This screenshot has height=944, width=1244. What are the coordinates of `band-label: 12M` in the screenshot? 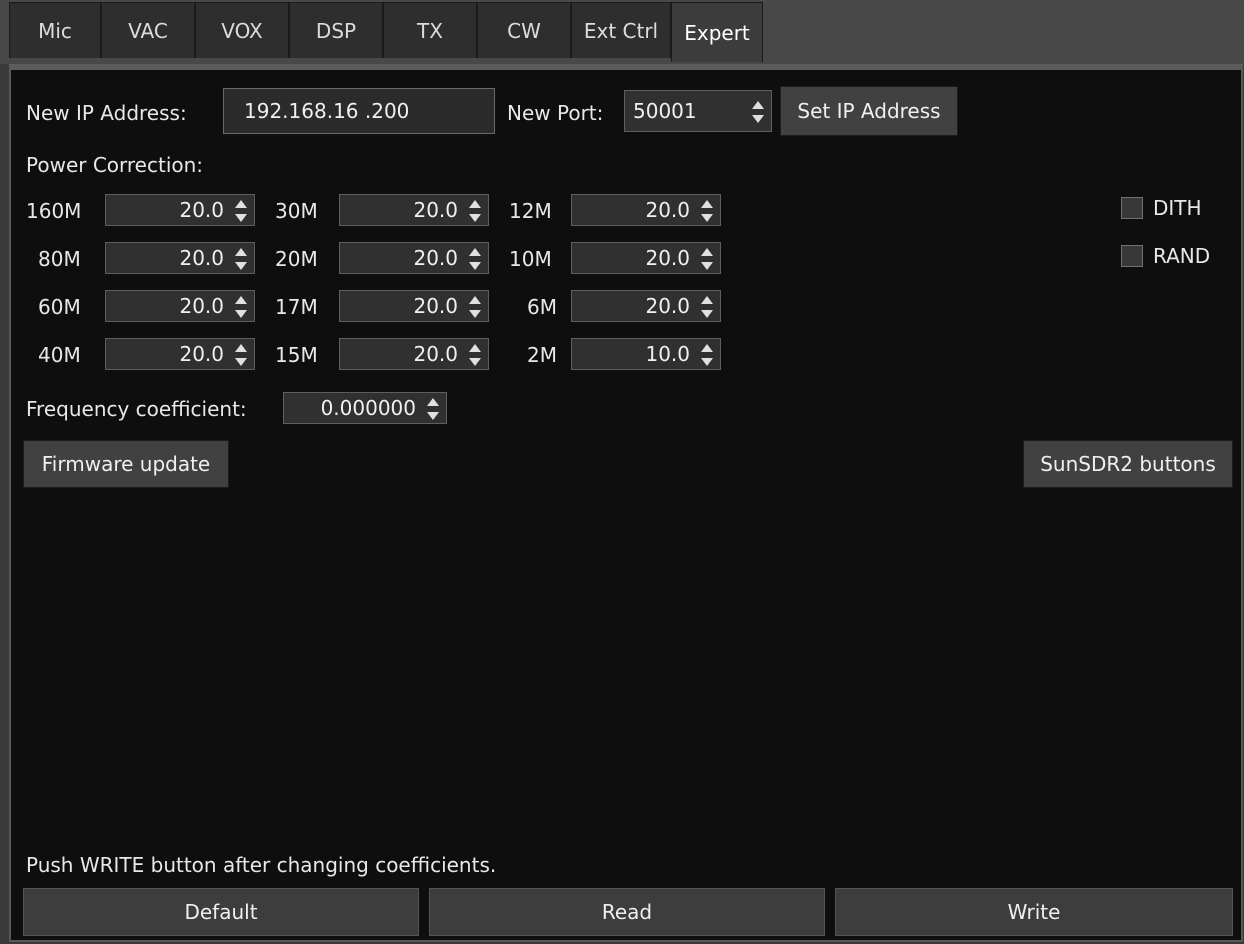 It's located at (530, 211).